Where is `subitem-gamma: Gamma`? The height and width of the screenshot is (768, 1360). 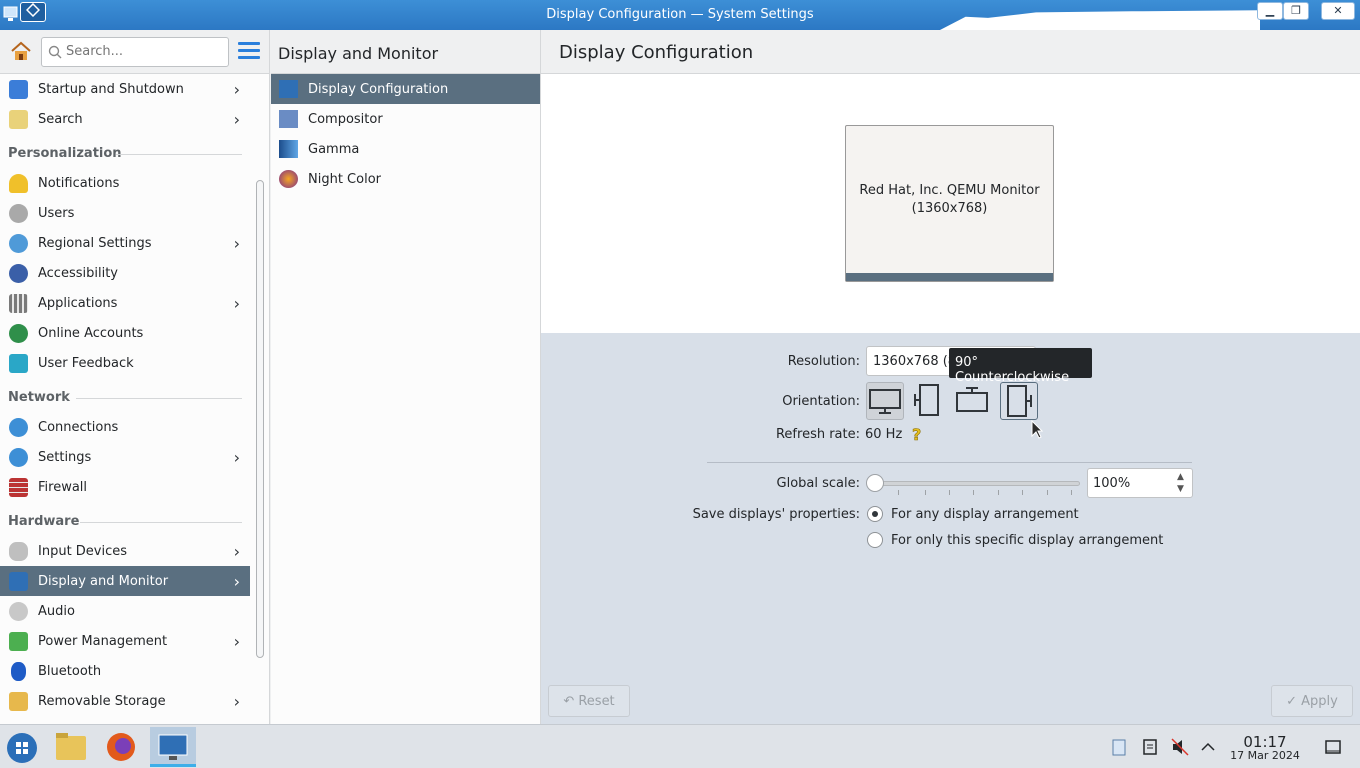
subitem-gamma: Gamma is located at coordinates (405, 149).